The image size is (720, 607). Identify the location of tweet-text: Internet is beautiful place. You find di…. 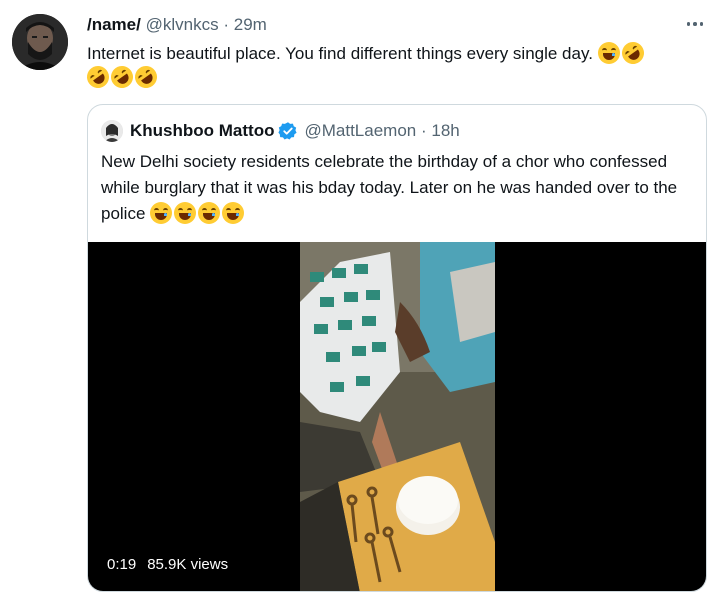
(390, 65).